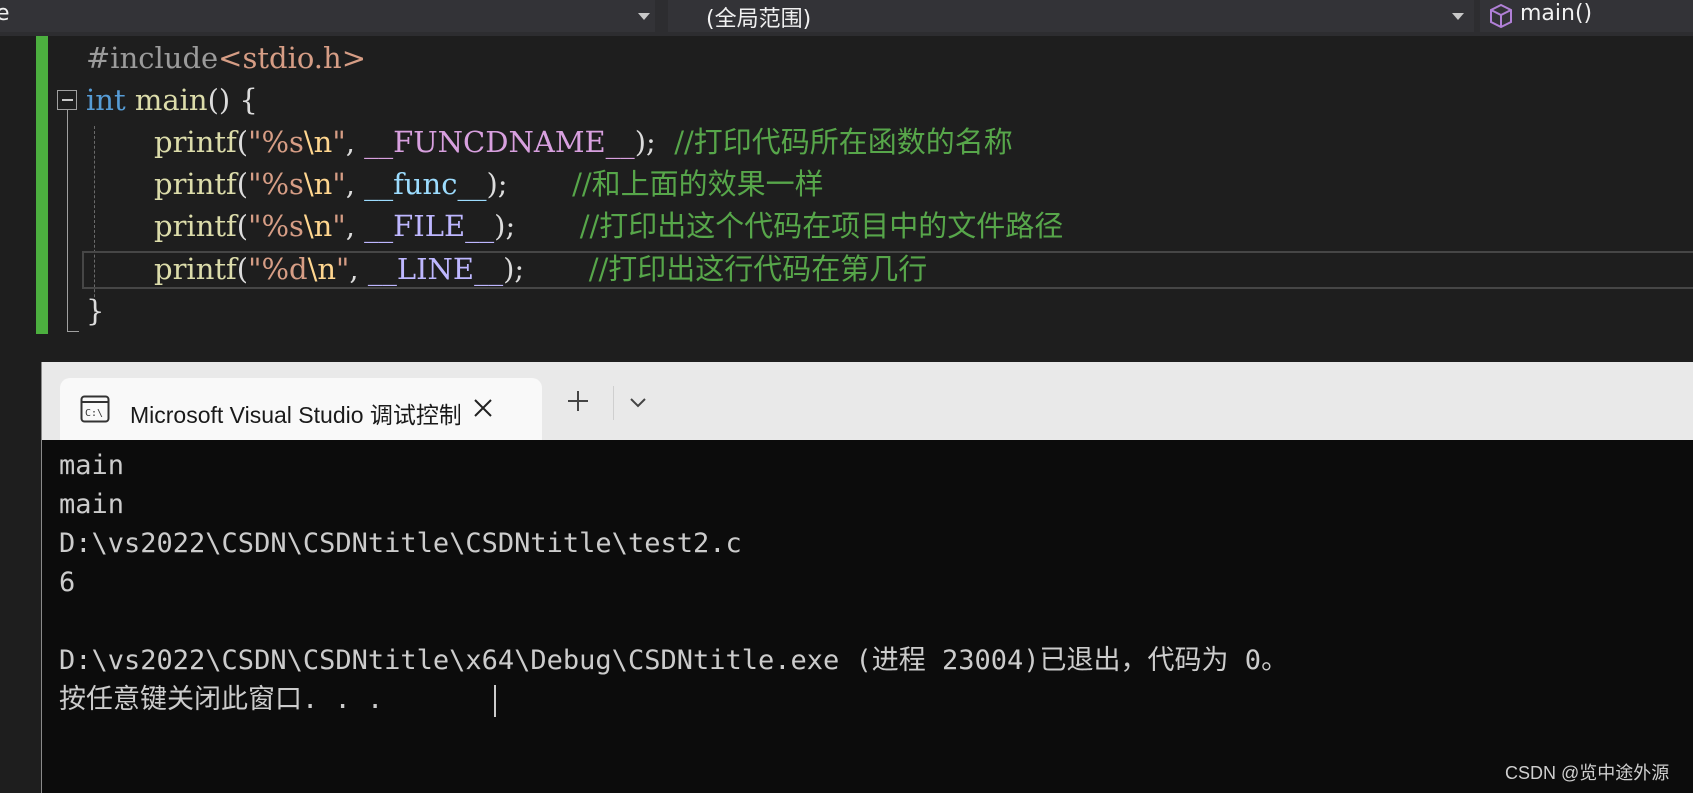  What do you see at coordinates (221, 699) in the screenshot?
I see `console-output-line: 按任意键关闭此窗口. . .` at bounding box center [221, 699].